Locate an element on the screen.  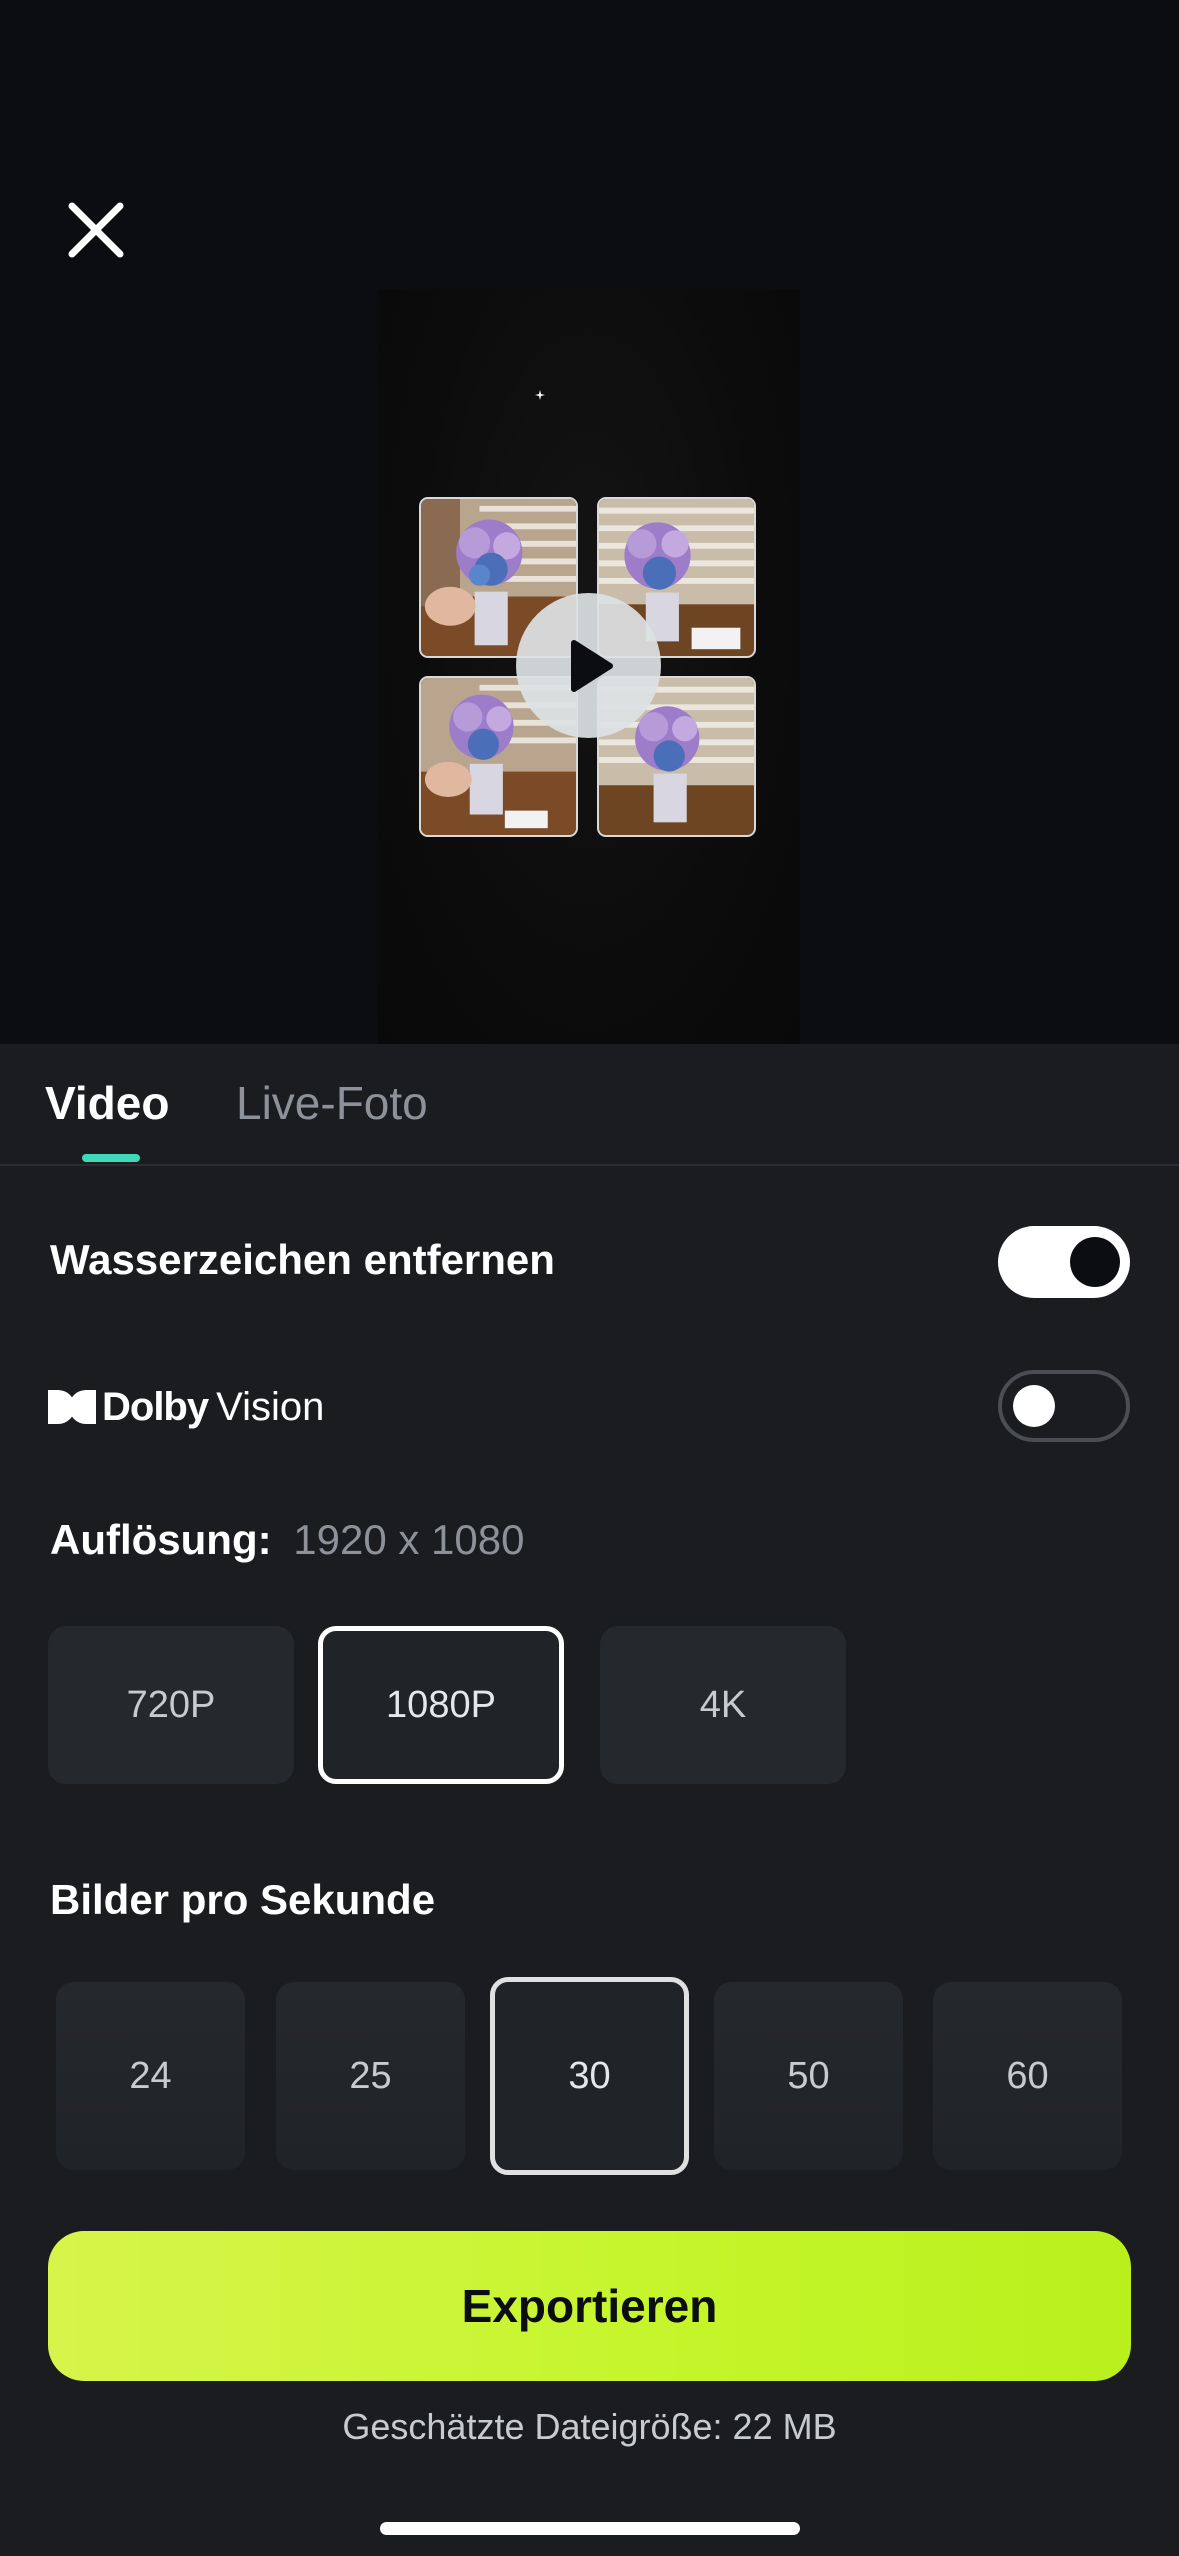
resolution-option-4k: 4K is located at coordinates (723, 1705).